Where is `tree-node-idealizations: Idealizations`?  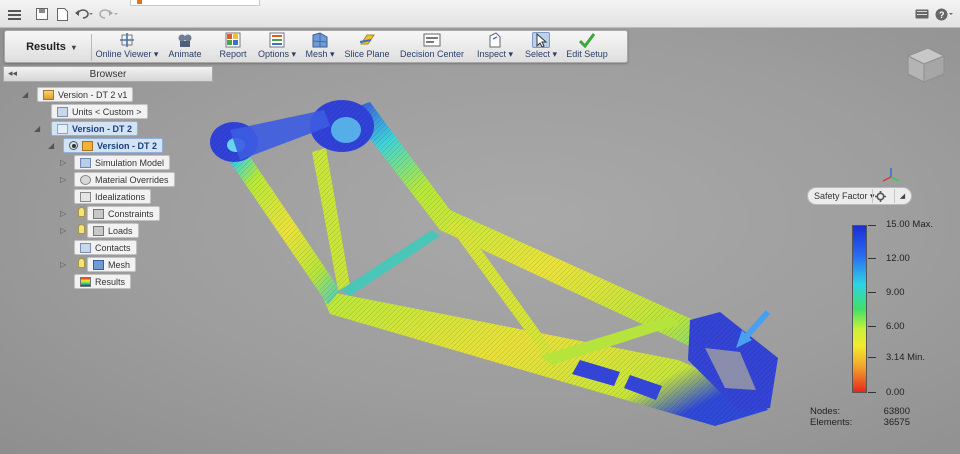
tree-node-idealizations: Idealizations is located at coordinates (113, 196).